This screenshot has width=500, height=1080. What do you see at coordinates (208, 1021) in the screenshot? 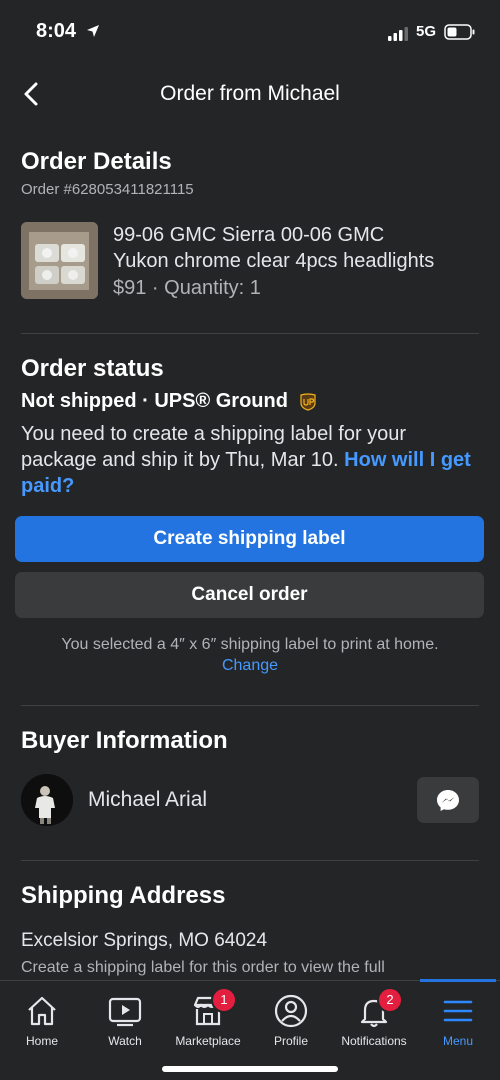
I see `tab-marketplace: 1 Marketplace` at bounding box center [208, 1021].